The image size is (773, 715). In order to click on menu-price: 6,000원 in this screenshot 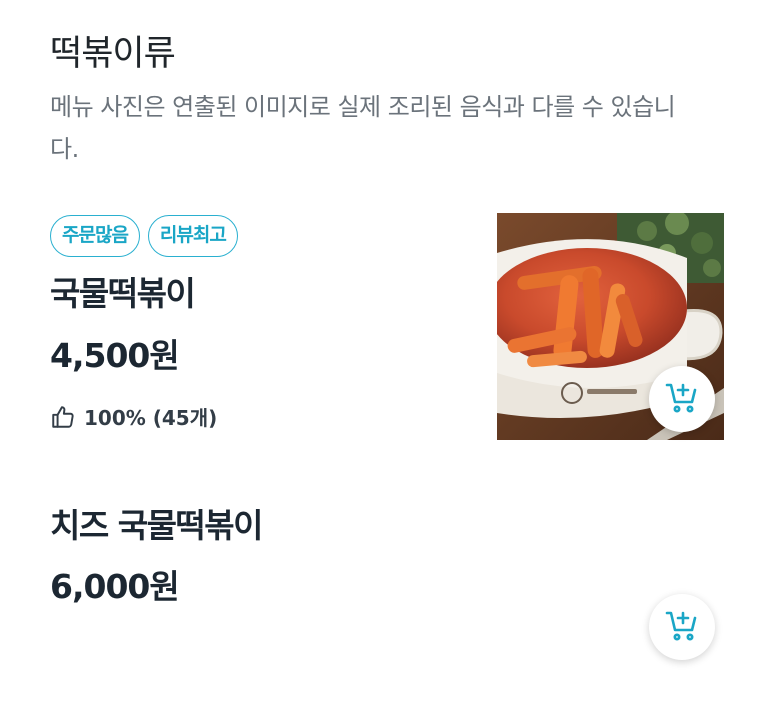, I will do `click(115, 586)`.